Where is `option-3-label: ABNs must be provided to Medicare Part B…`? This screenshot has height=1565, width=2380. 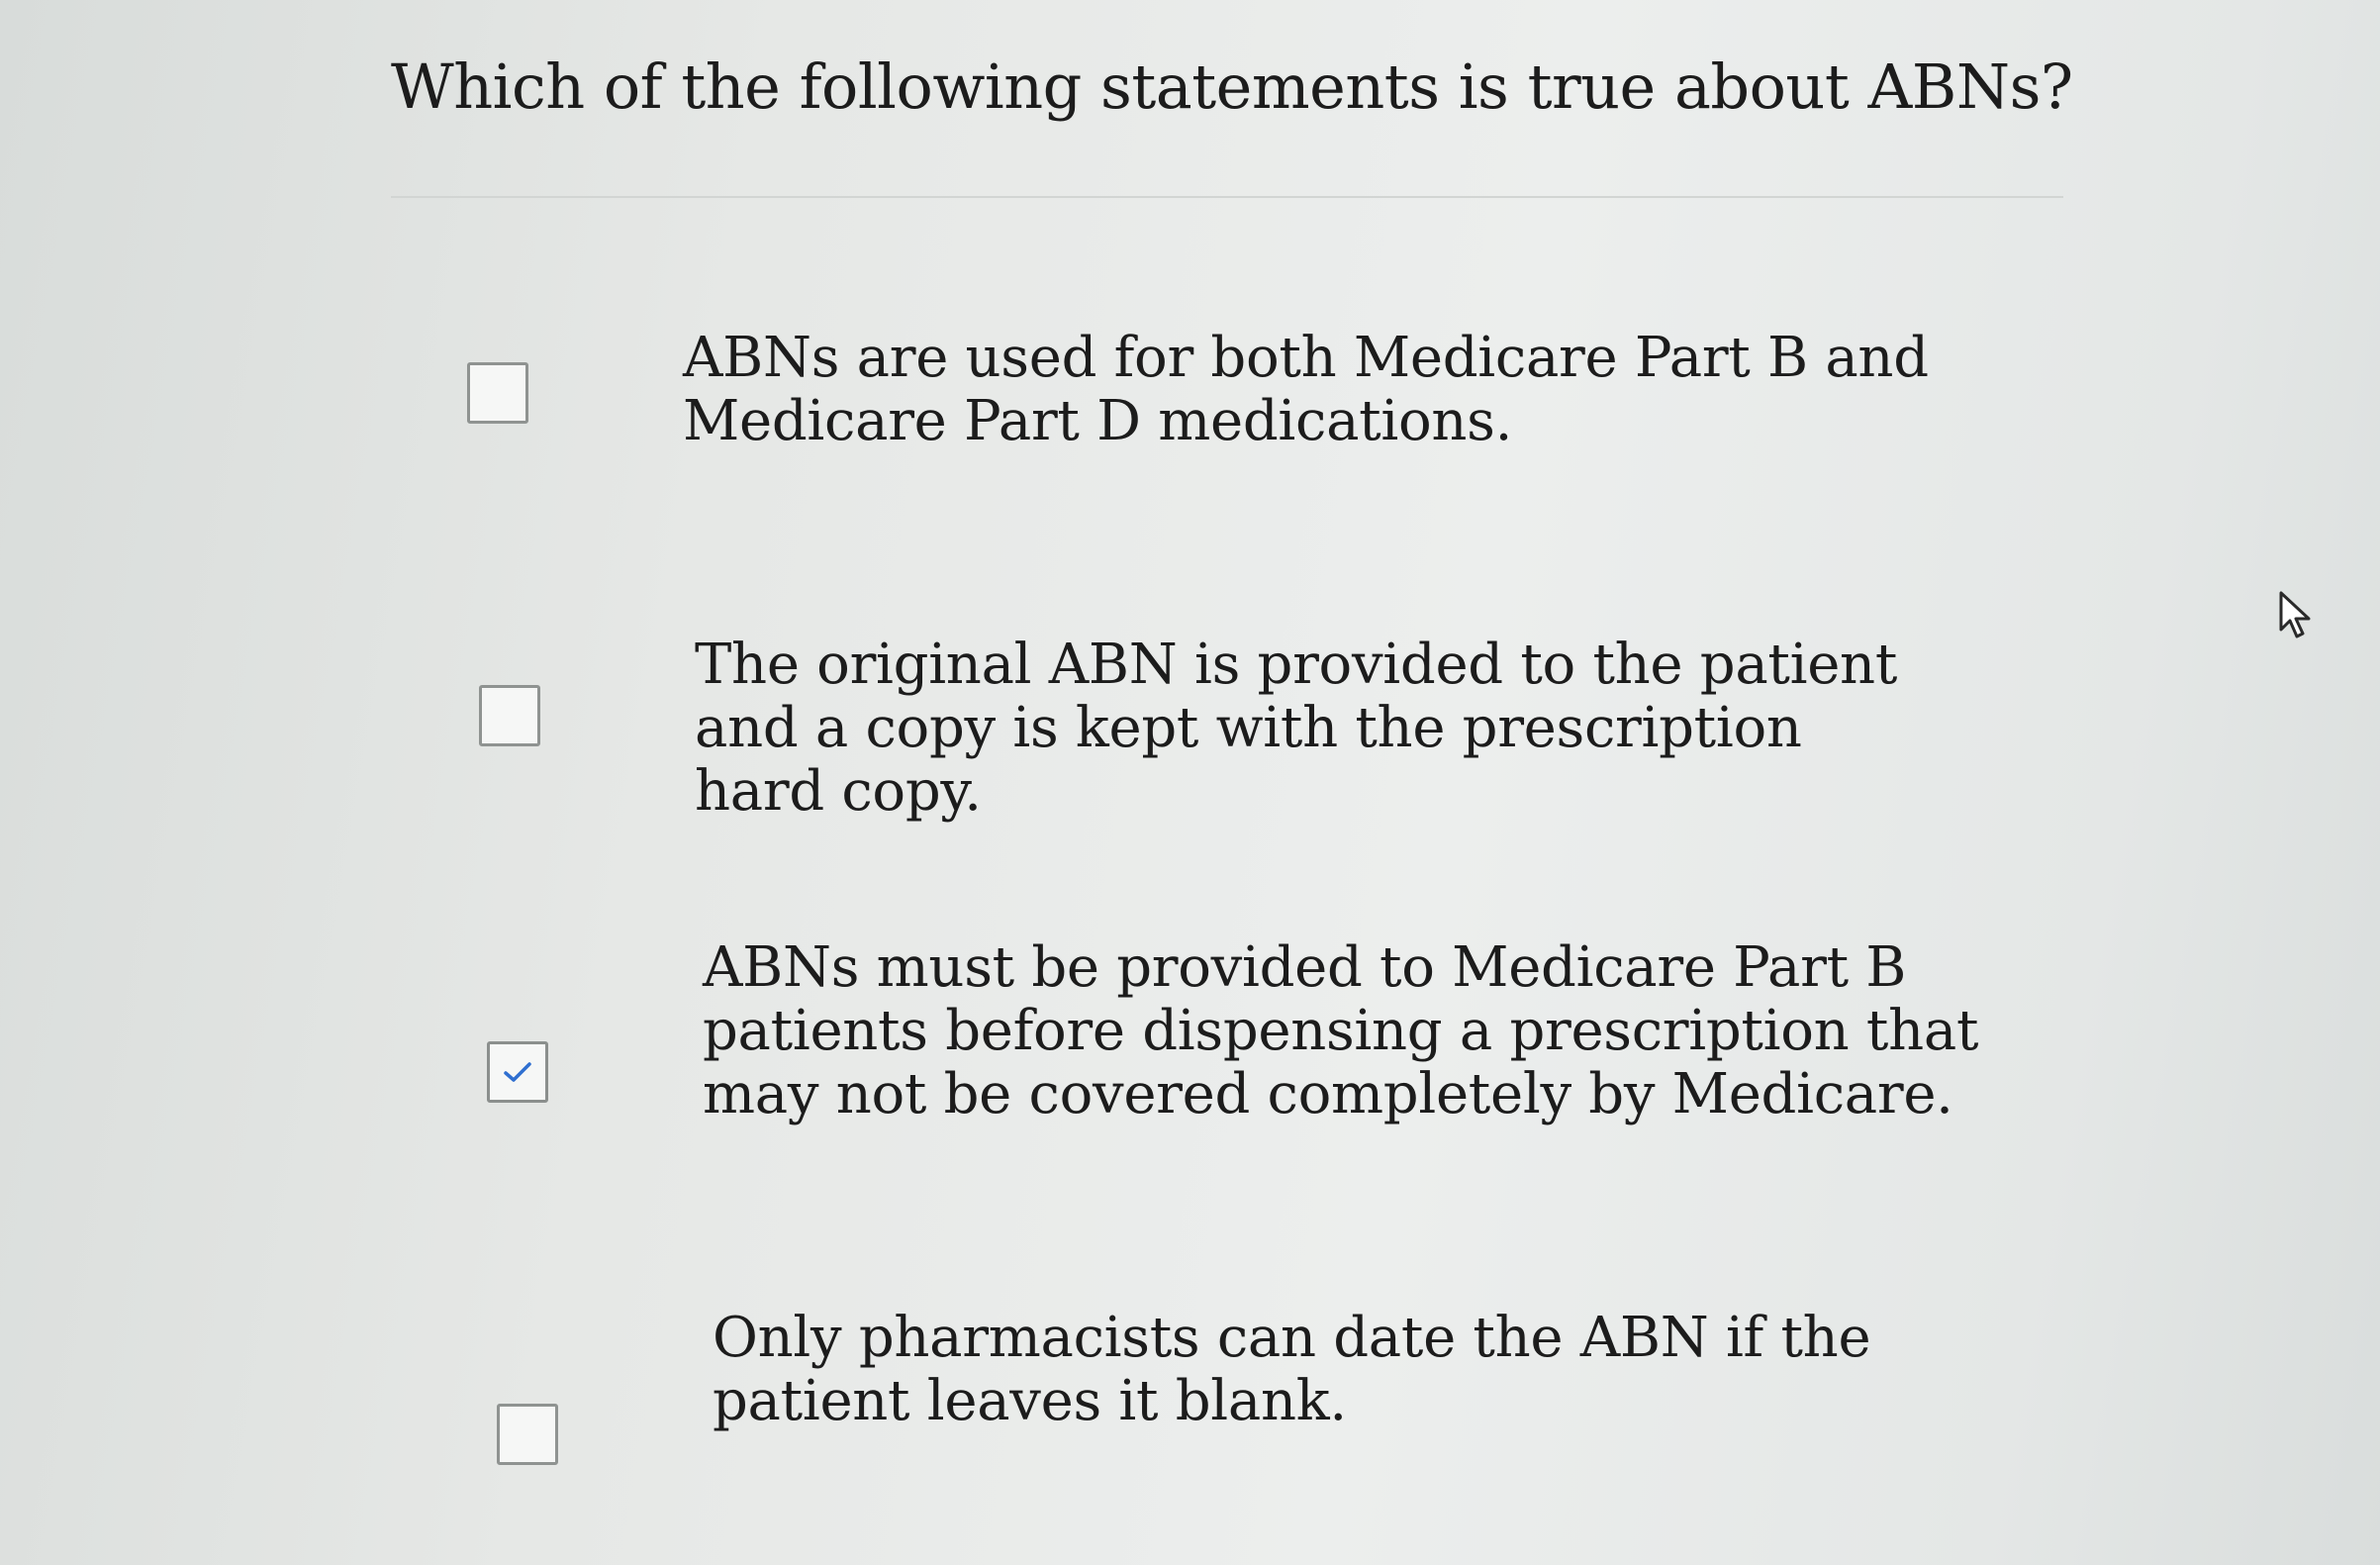
option-3-label: ABNs must be provided to Medicare Part B… is located at coordinates (1346, 1031).